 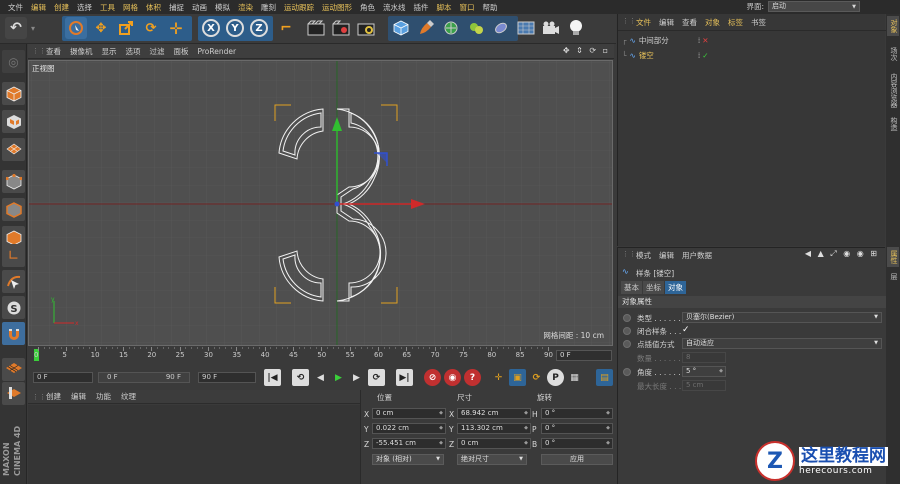 What do you see at coordinates (144, 377) in the screenshot?
I see `frame-range-slider: 0 F 90 F` at bounding box center [144, 377].